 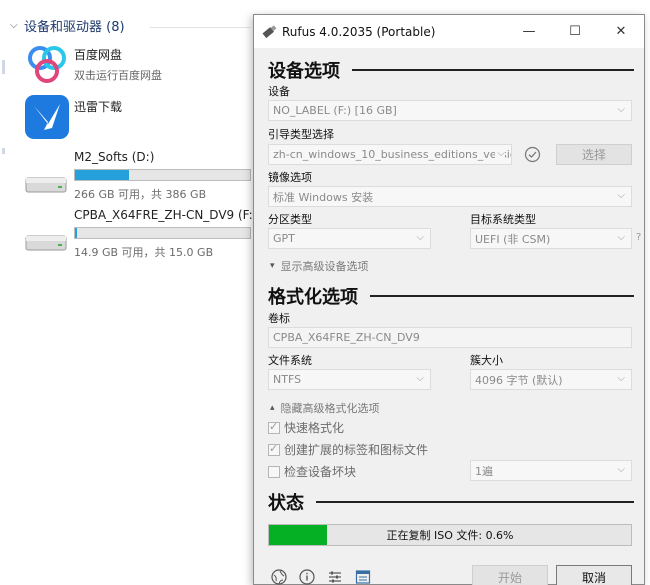 What do you see at coordinates (363, 576) in the screenshot?
I see `log-icon` at bounding box center [363, 576].